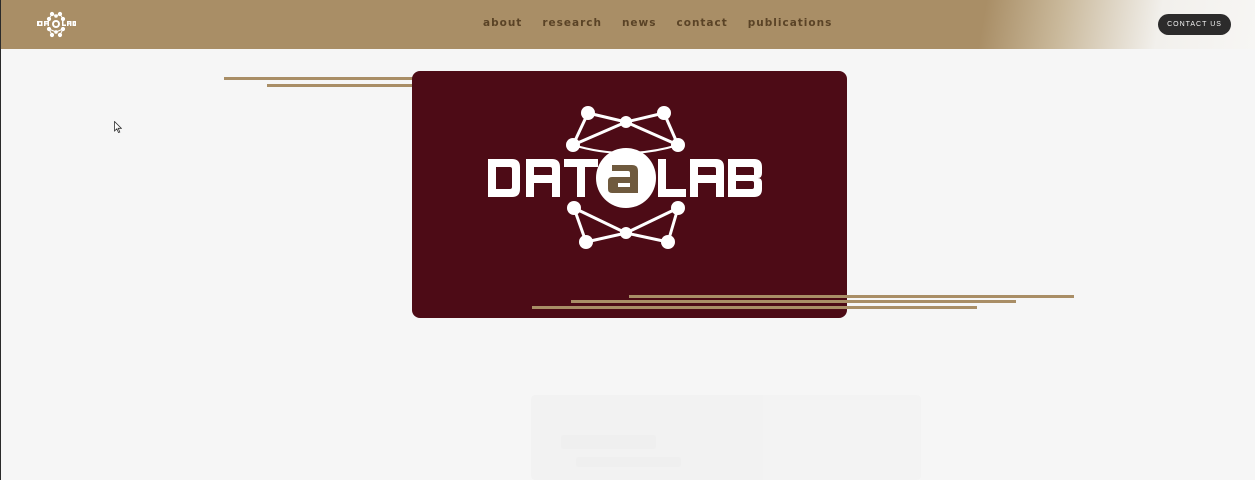  Describe the element at coordinates (790, 23) in the screenshot. I see `nav-link-publications: publications` at that location.